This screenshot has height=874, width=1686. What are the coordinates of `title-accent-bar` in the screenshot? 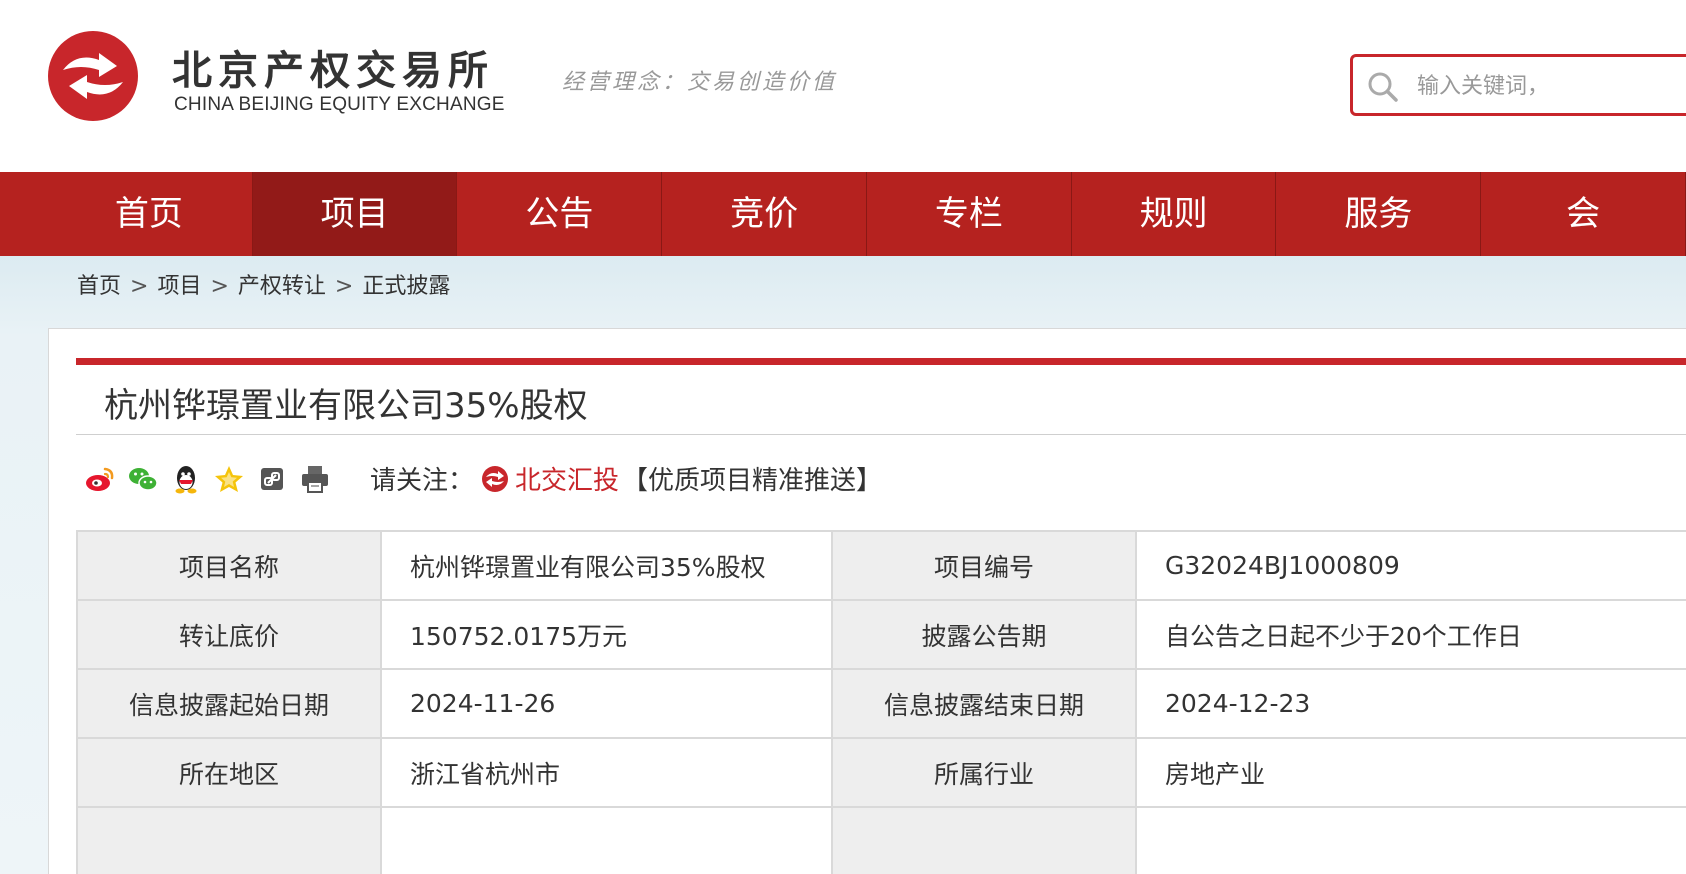 It's located at (881, 361).